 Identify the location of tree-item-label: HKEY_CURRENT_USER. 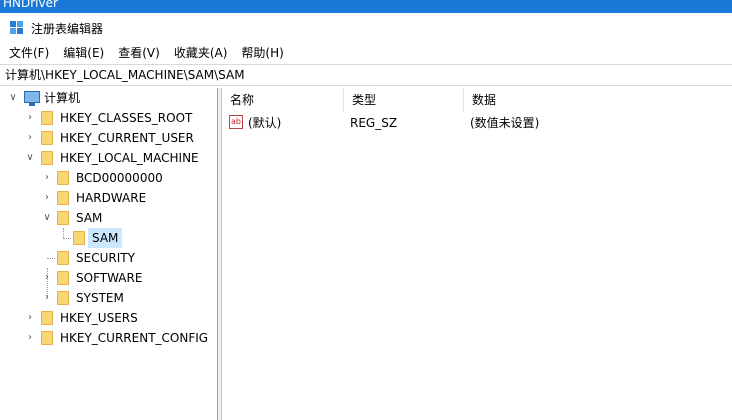
(127, 138).